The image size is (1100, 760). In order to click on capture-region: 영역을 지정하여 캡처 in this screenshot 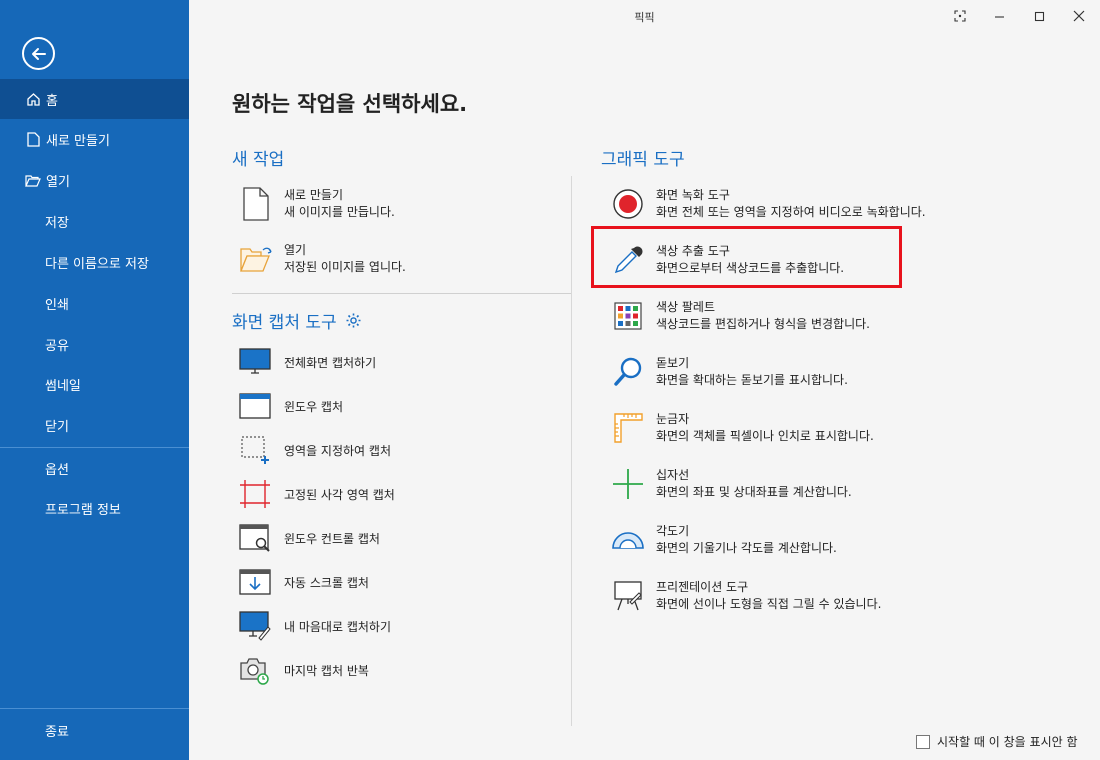, I will do `click(314, 450)`.